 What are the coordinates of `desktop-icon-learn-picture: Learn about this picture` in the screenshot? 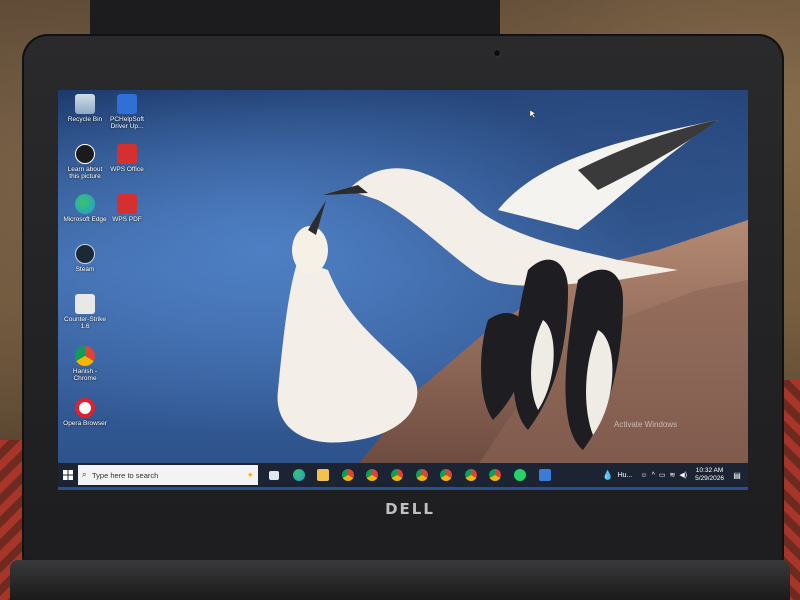 It's located at (85, 162).